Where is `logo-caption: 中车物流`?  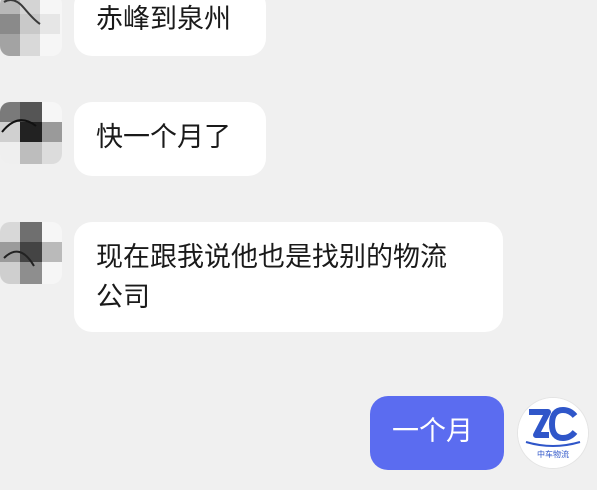 logo-caption: 中车物流 is located at coordinates (553, 454).